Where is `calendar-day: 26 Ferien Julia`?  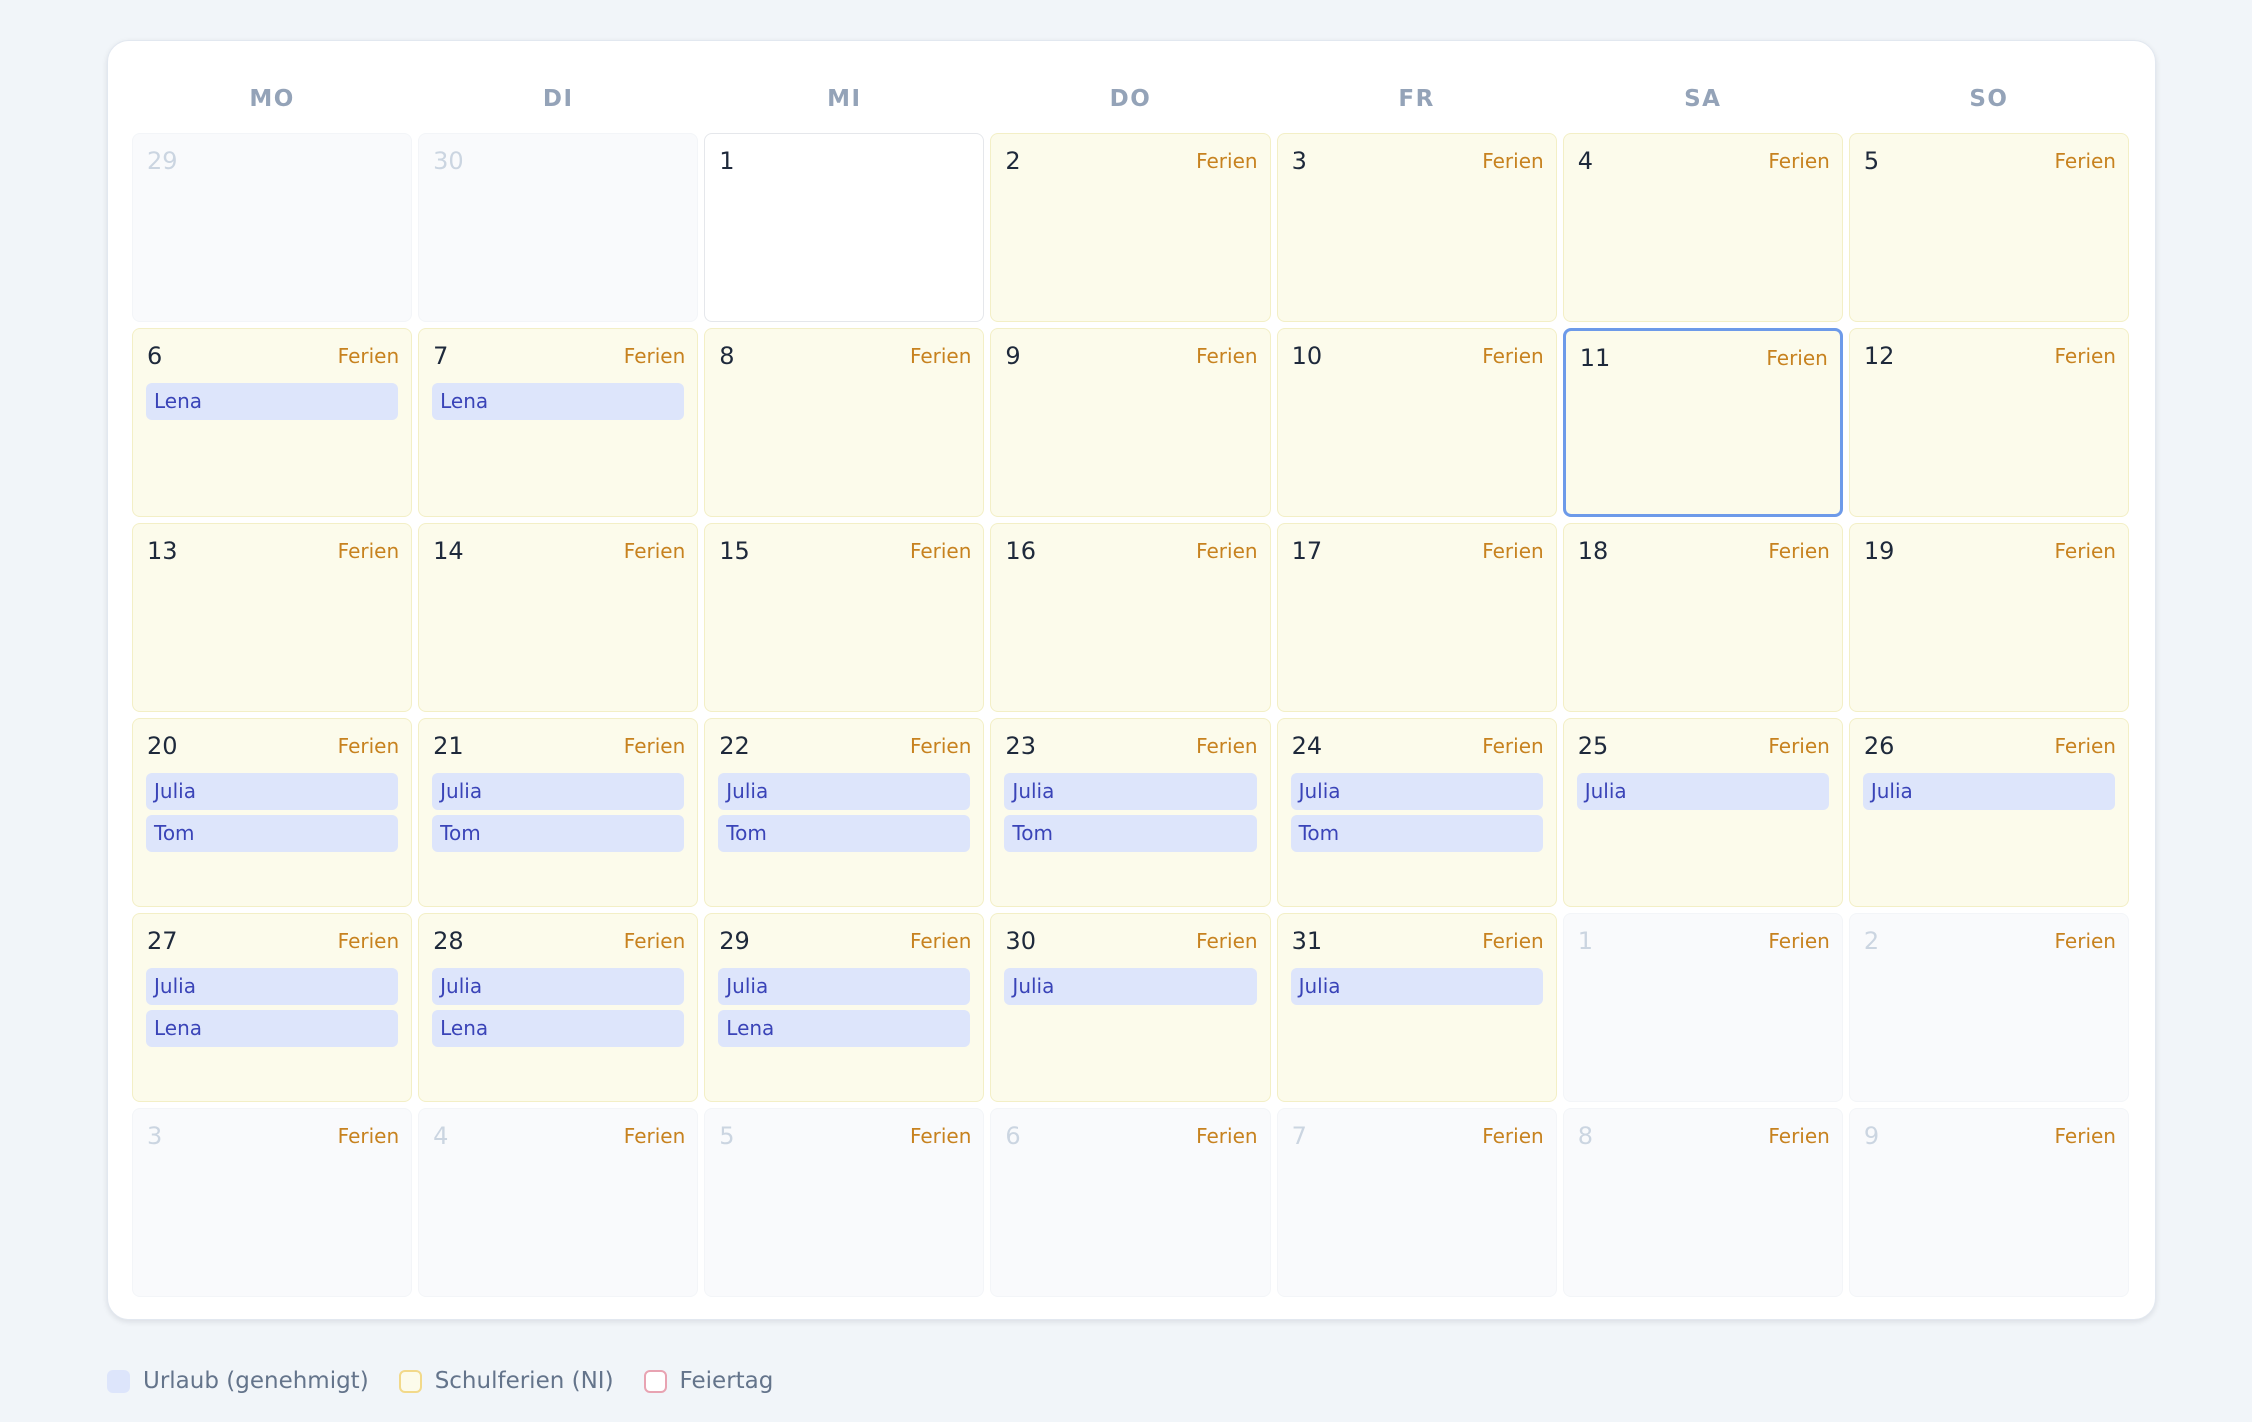 calendar-day: 26 Ferien Julia is located at coordinates (1988, 812).